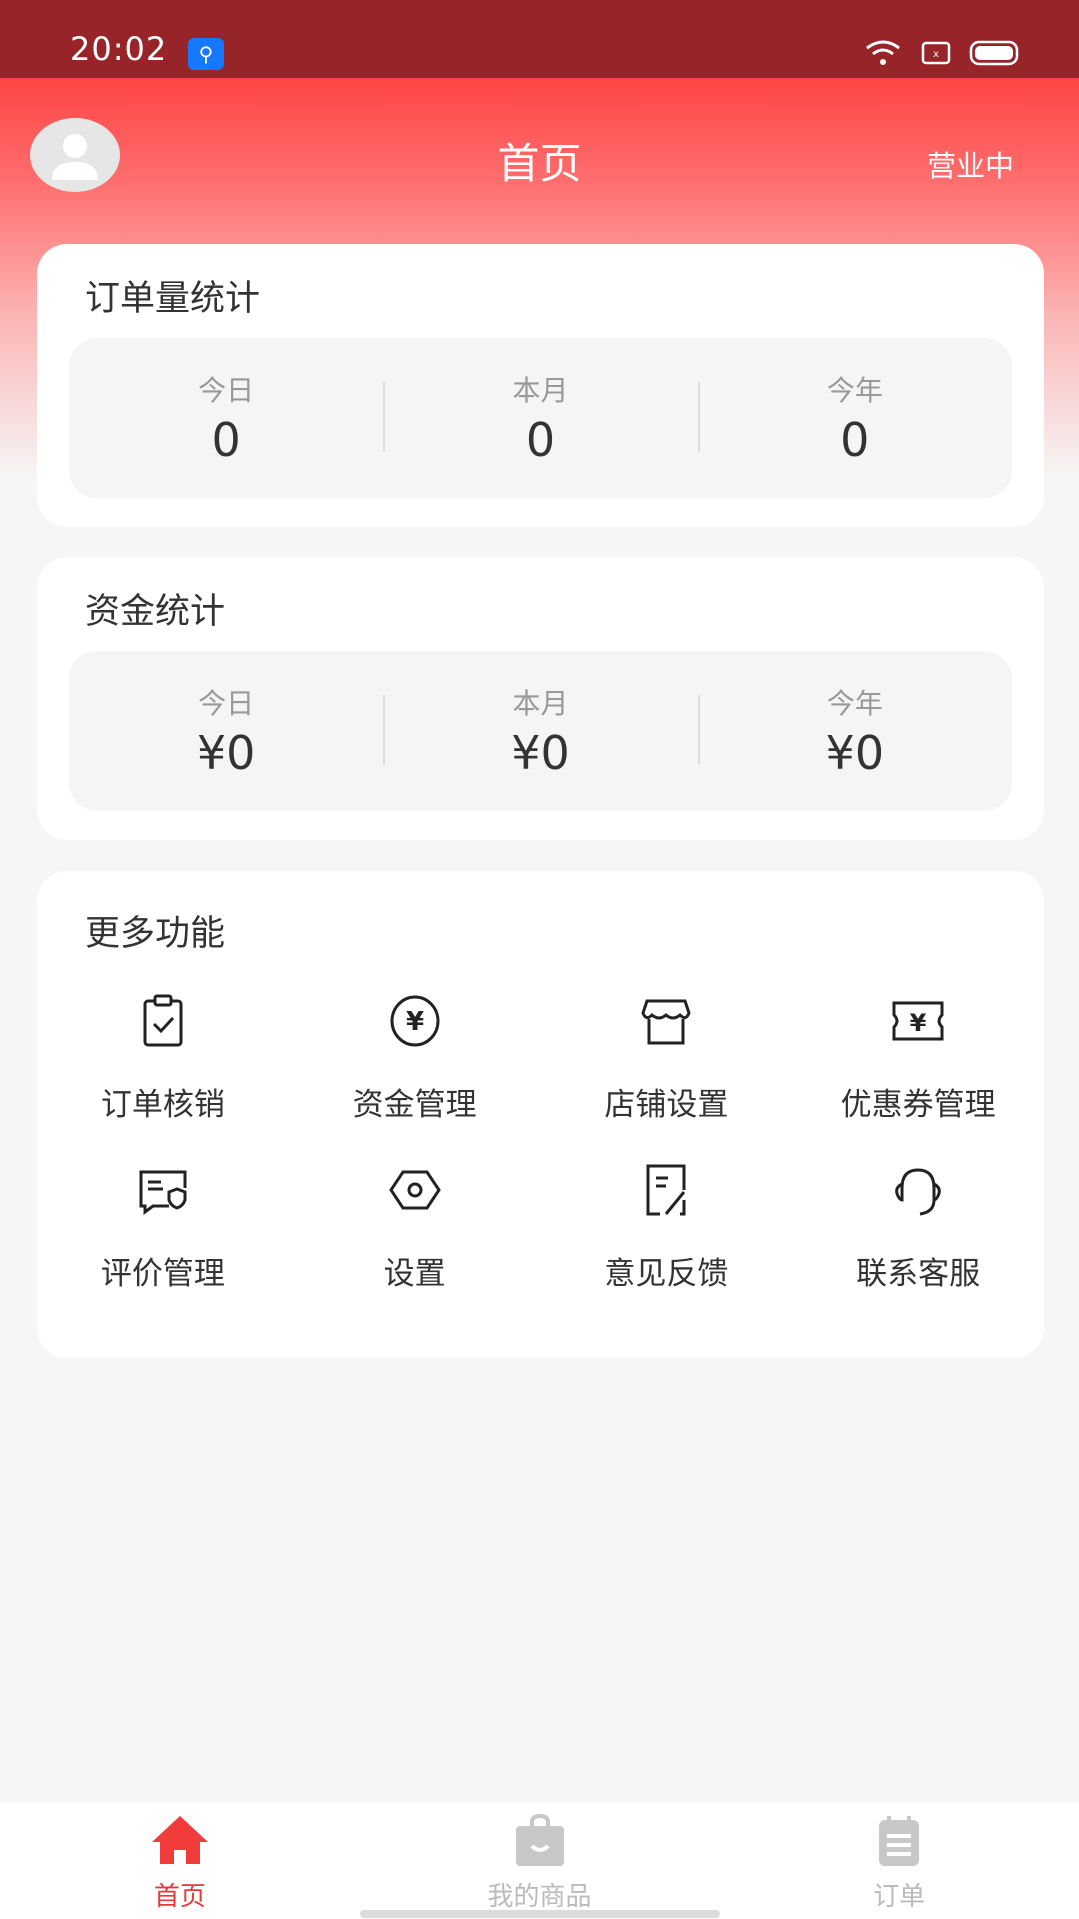  I want to click on card-title: 更多功能, so click(155, 934).